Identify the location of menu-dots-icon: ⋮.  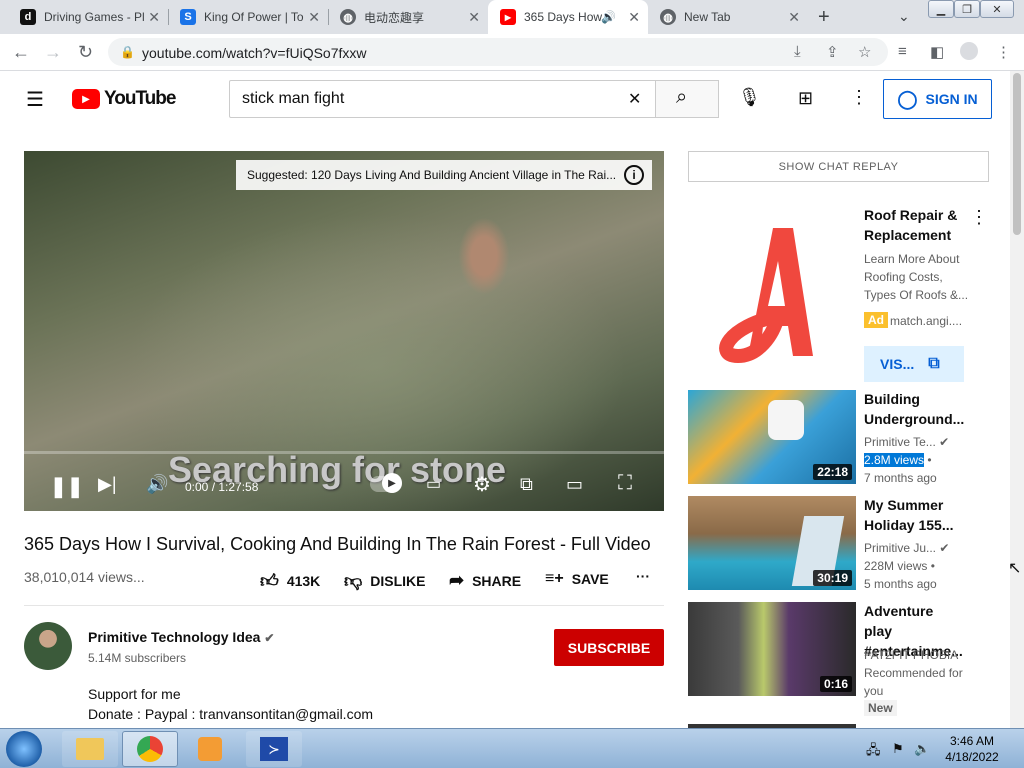
(1003, 52).